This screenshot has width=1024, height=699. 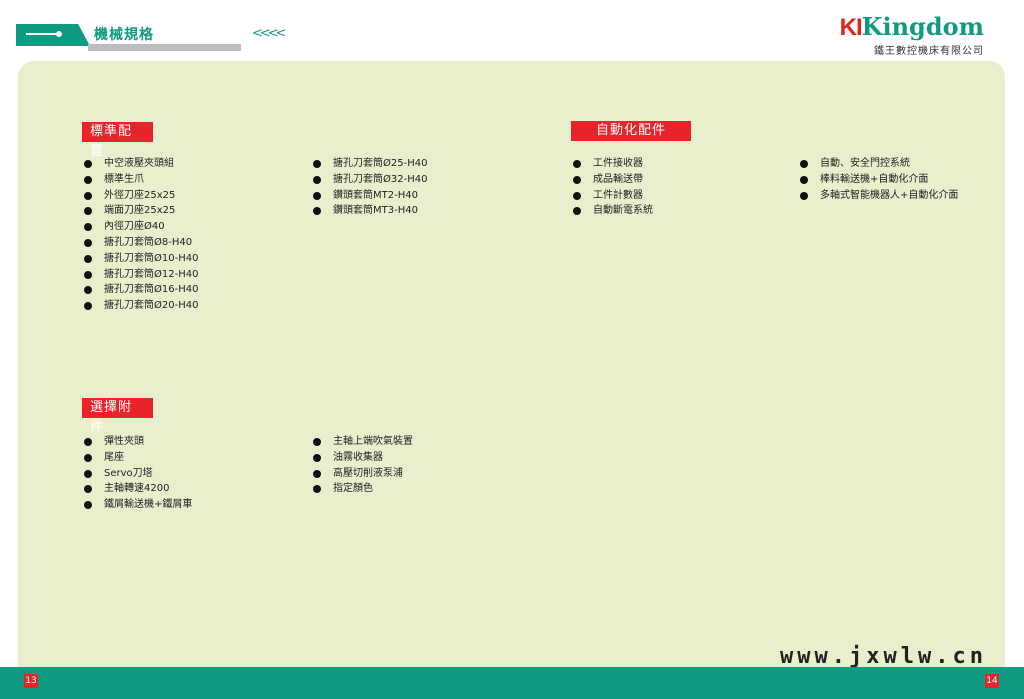 I want to click on list-item-label: 自動斷電系統, so click(x=623, y=211).